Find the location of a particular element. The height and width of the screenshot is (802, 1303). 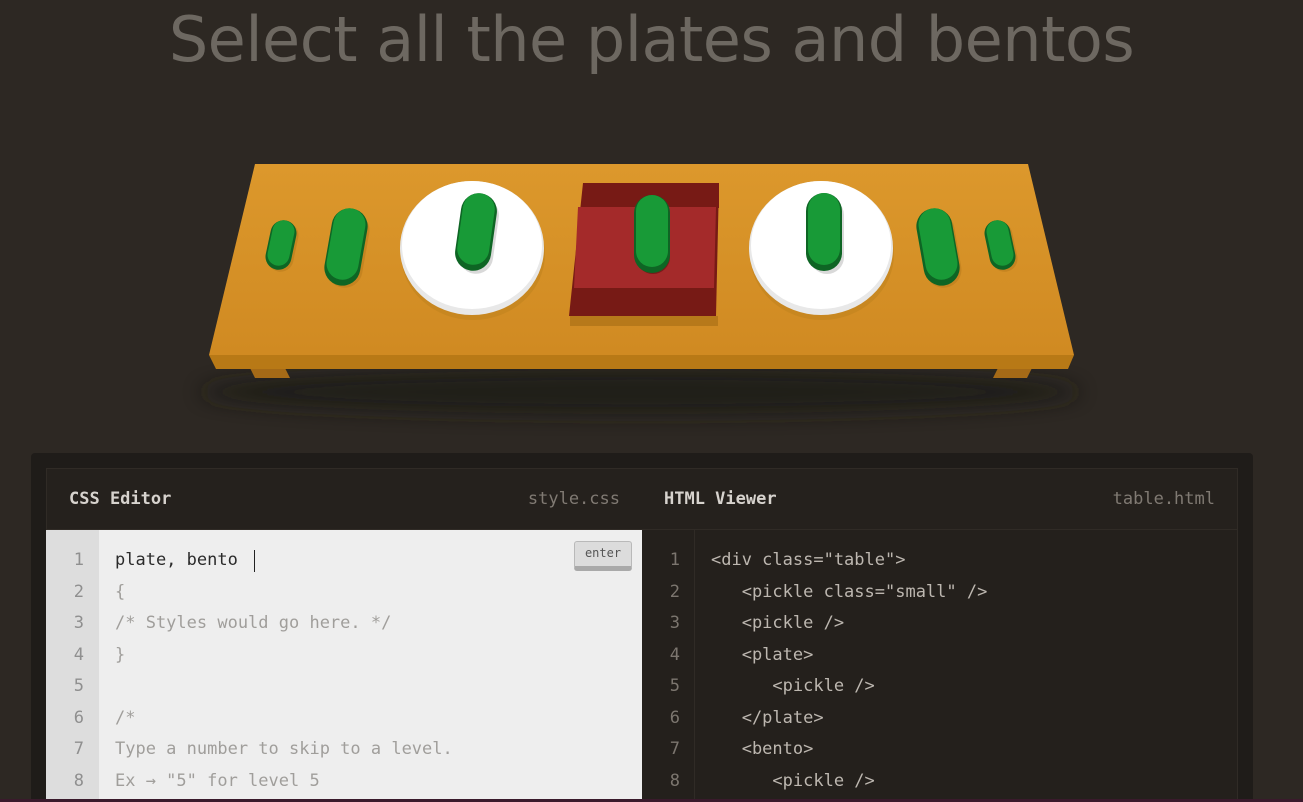

css-line-number: 4 is located at coordinates (78, 655).